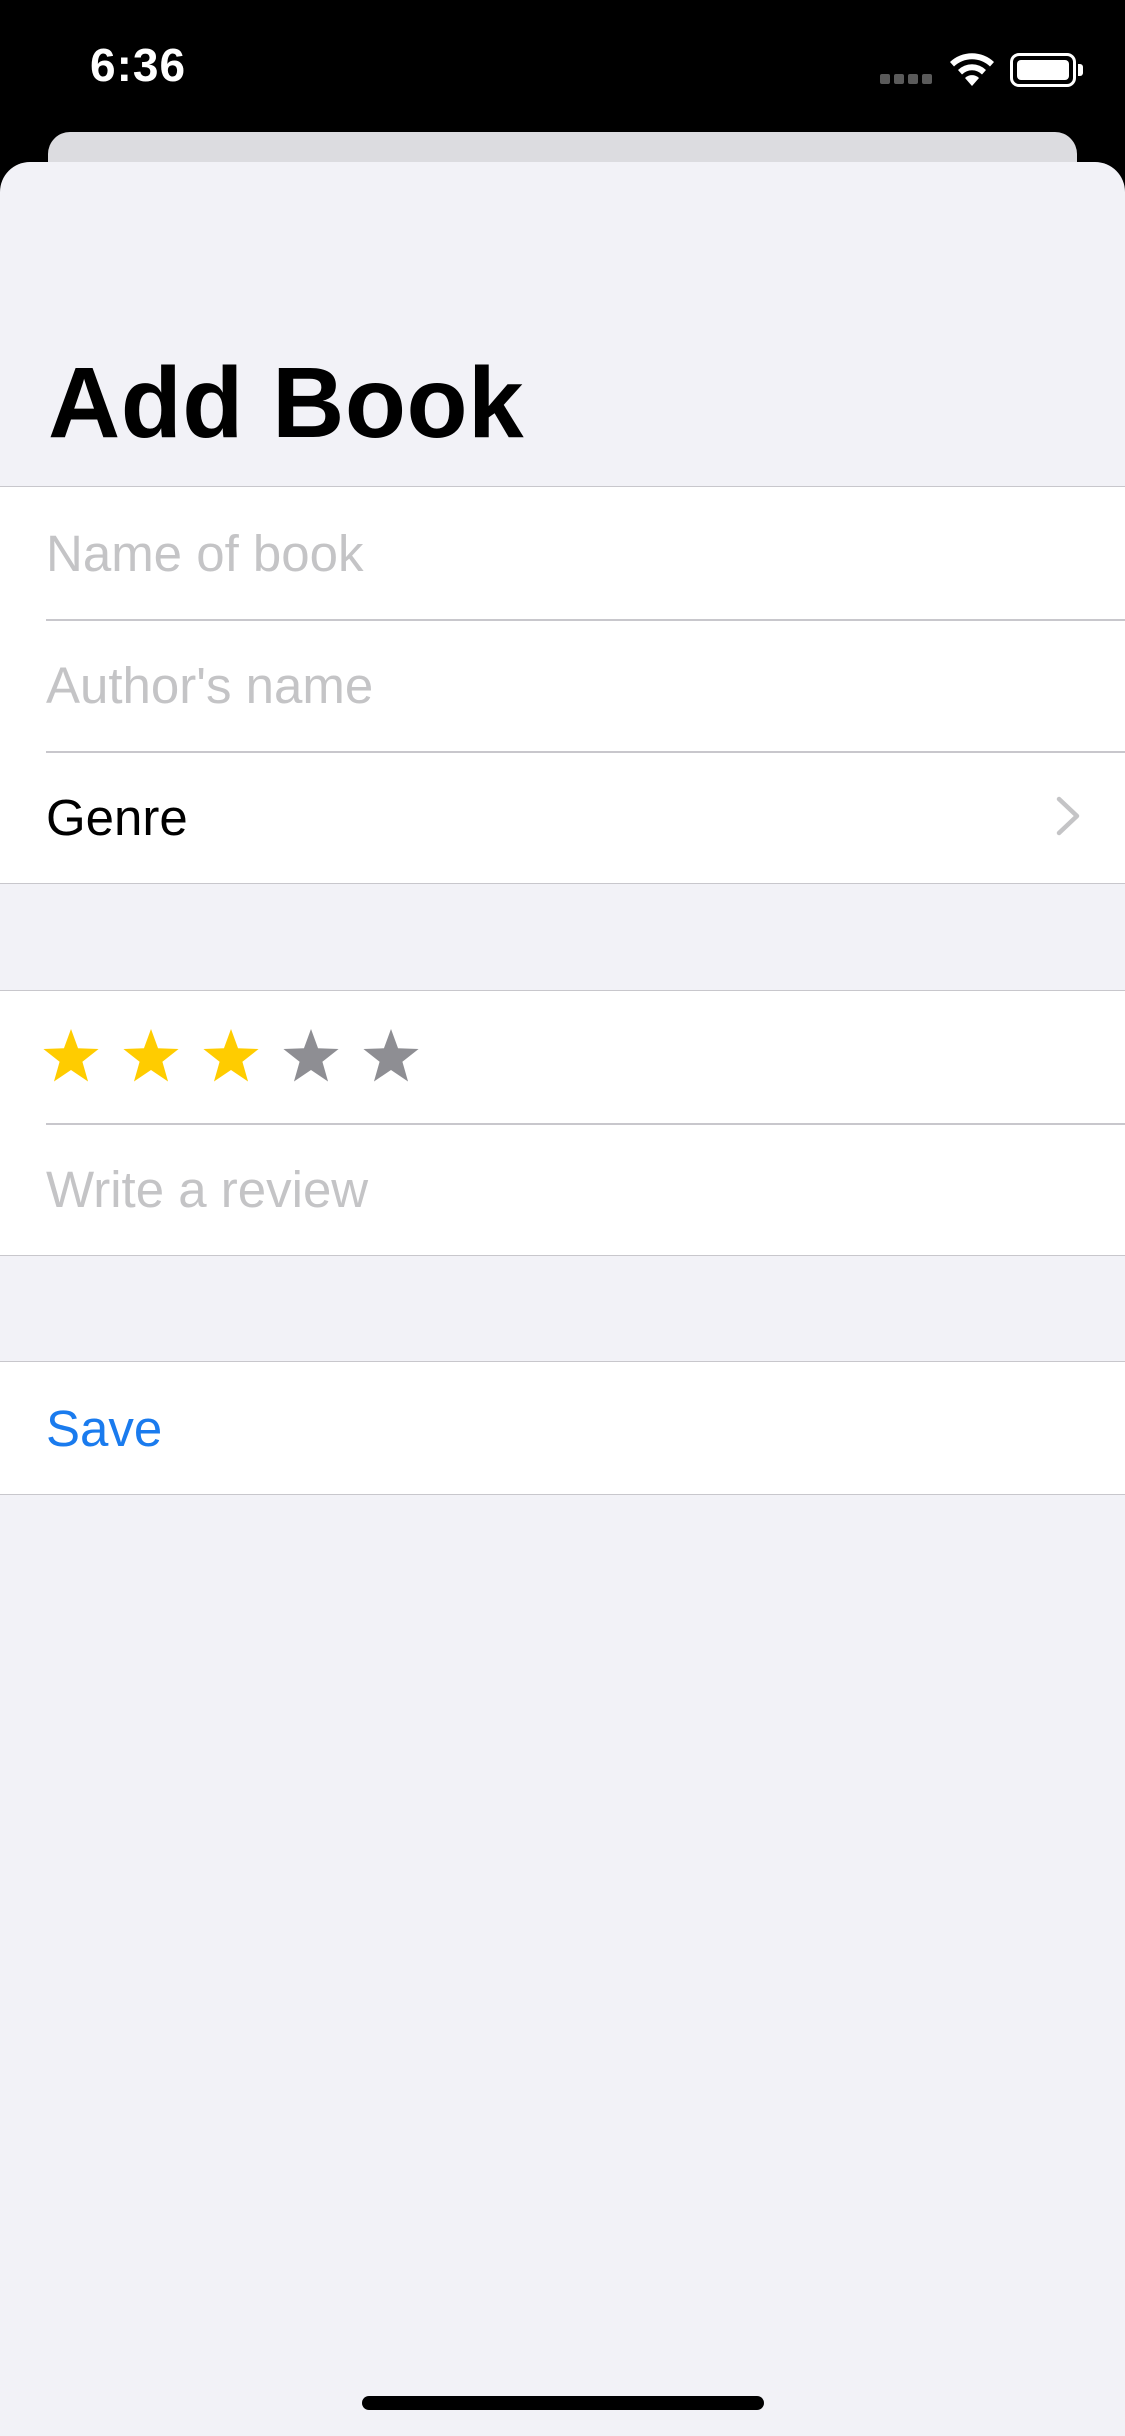 The height and width of the screenshot is (2436, 1125). I want to click on review-section, so click(562, 1123).